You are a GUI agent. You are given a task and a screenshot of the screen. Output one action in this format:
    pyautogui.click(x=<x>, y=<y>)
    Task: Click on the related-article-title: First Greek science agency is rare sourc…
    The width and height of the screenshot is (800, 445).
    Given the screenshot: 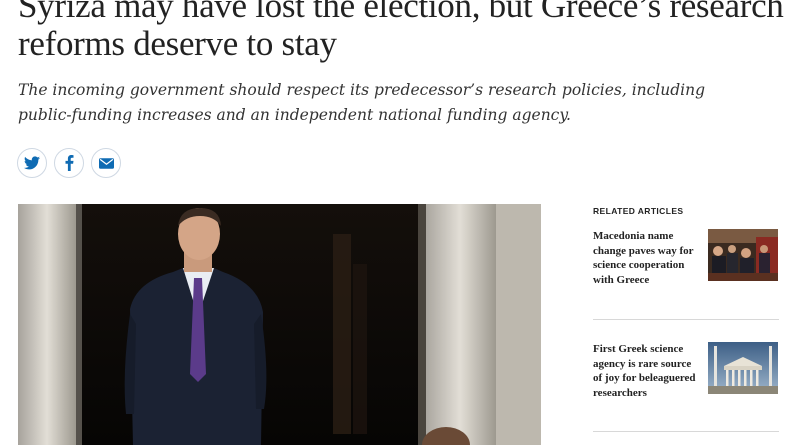 What is the action you would take?
    pyautogui.click(x=647, y=371)
    